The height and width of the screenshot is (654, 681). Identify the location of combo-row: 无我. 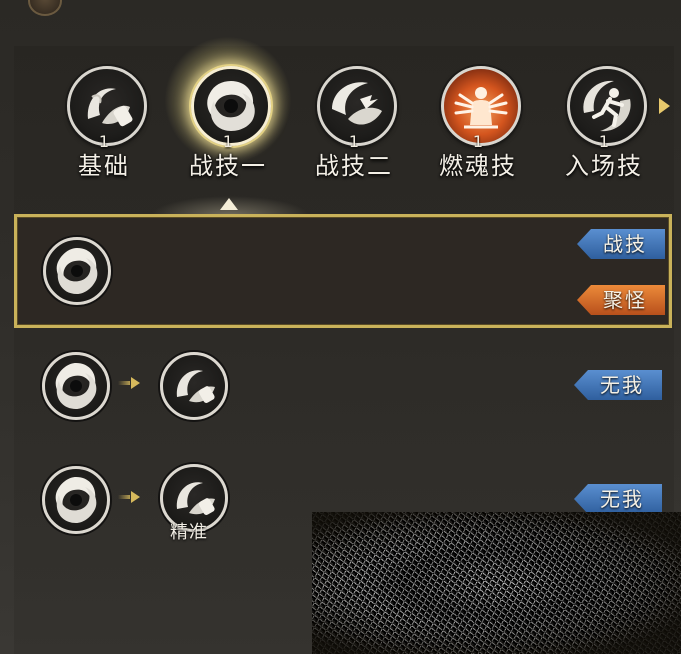
(340, 390).